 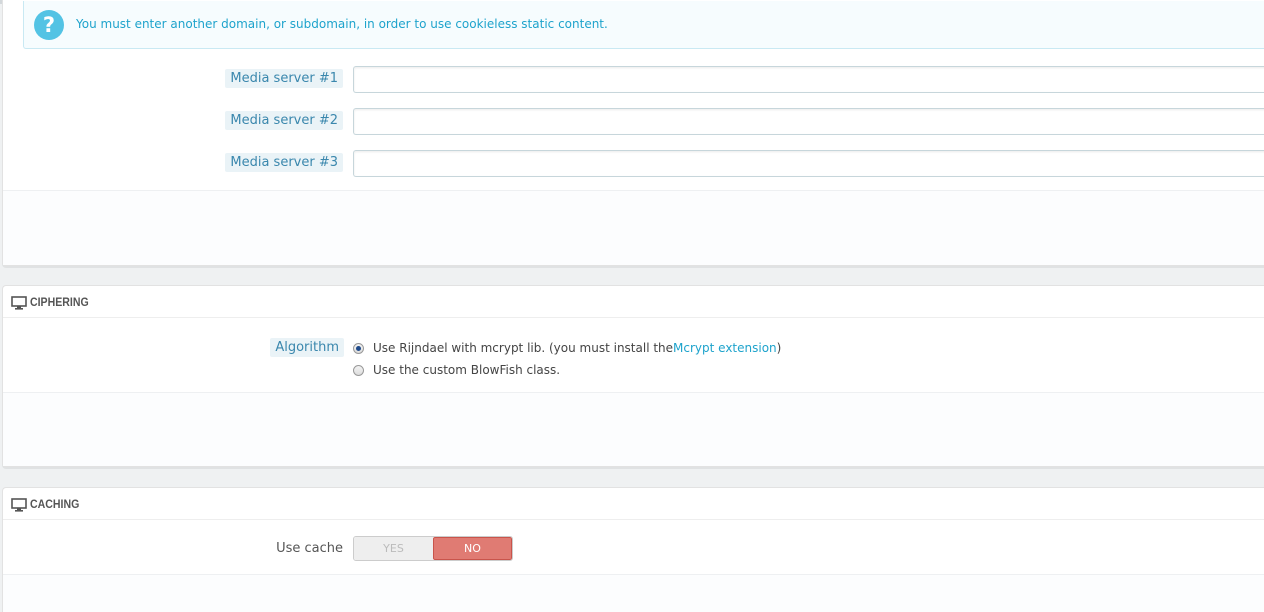 I want to click on mcrypt-extension-link: Mcrypt extension, so click(x=725, y=348).